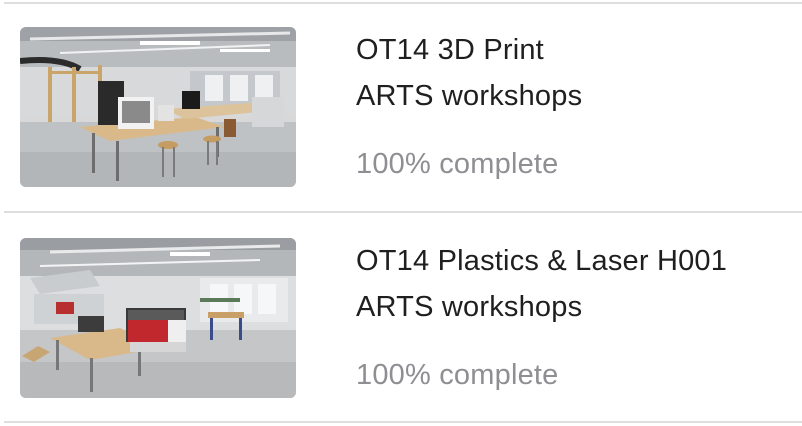  I want to click on divider, so click(403, 422).